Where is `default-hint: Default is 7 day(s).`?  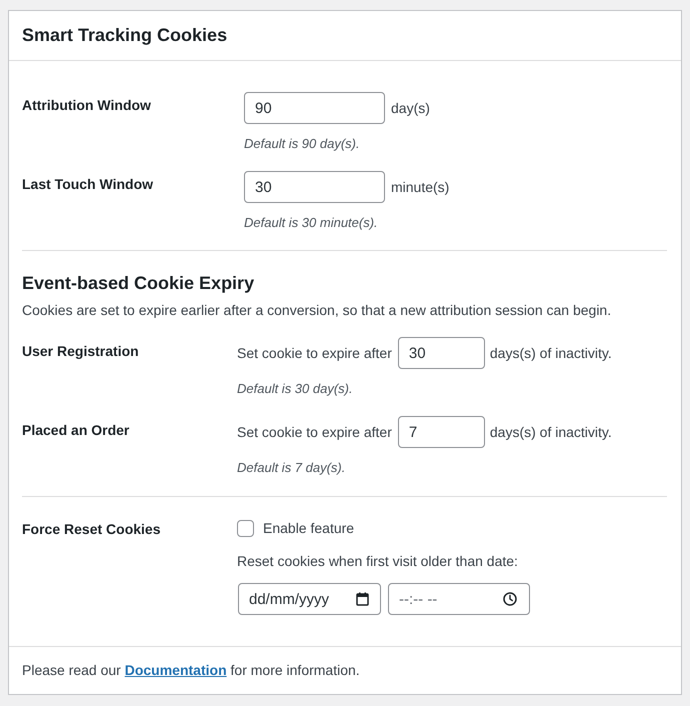
default-hint: Default is 7 day(s). is located at coordinates (291, 468).